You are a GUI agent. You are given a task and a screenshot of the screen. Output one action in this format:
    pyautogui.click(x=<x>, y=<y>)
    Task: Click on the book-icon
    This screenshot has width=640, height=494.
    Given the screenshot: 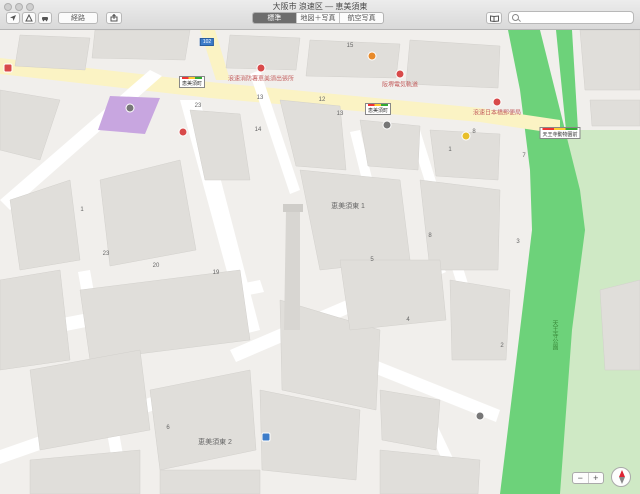 What is the action you would take?
    pyautogui.click(x=494, y=18)
    